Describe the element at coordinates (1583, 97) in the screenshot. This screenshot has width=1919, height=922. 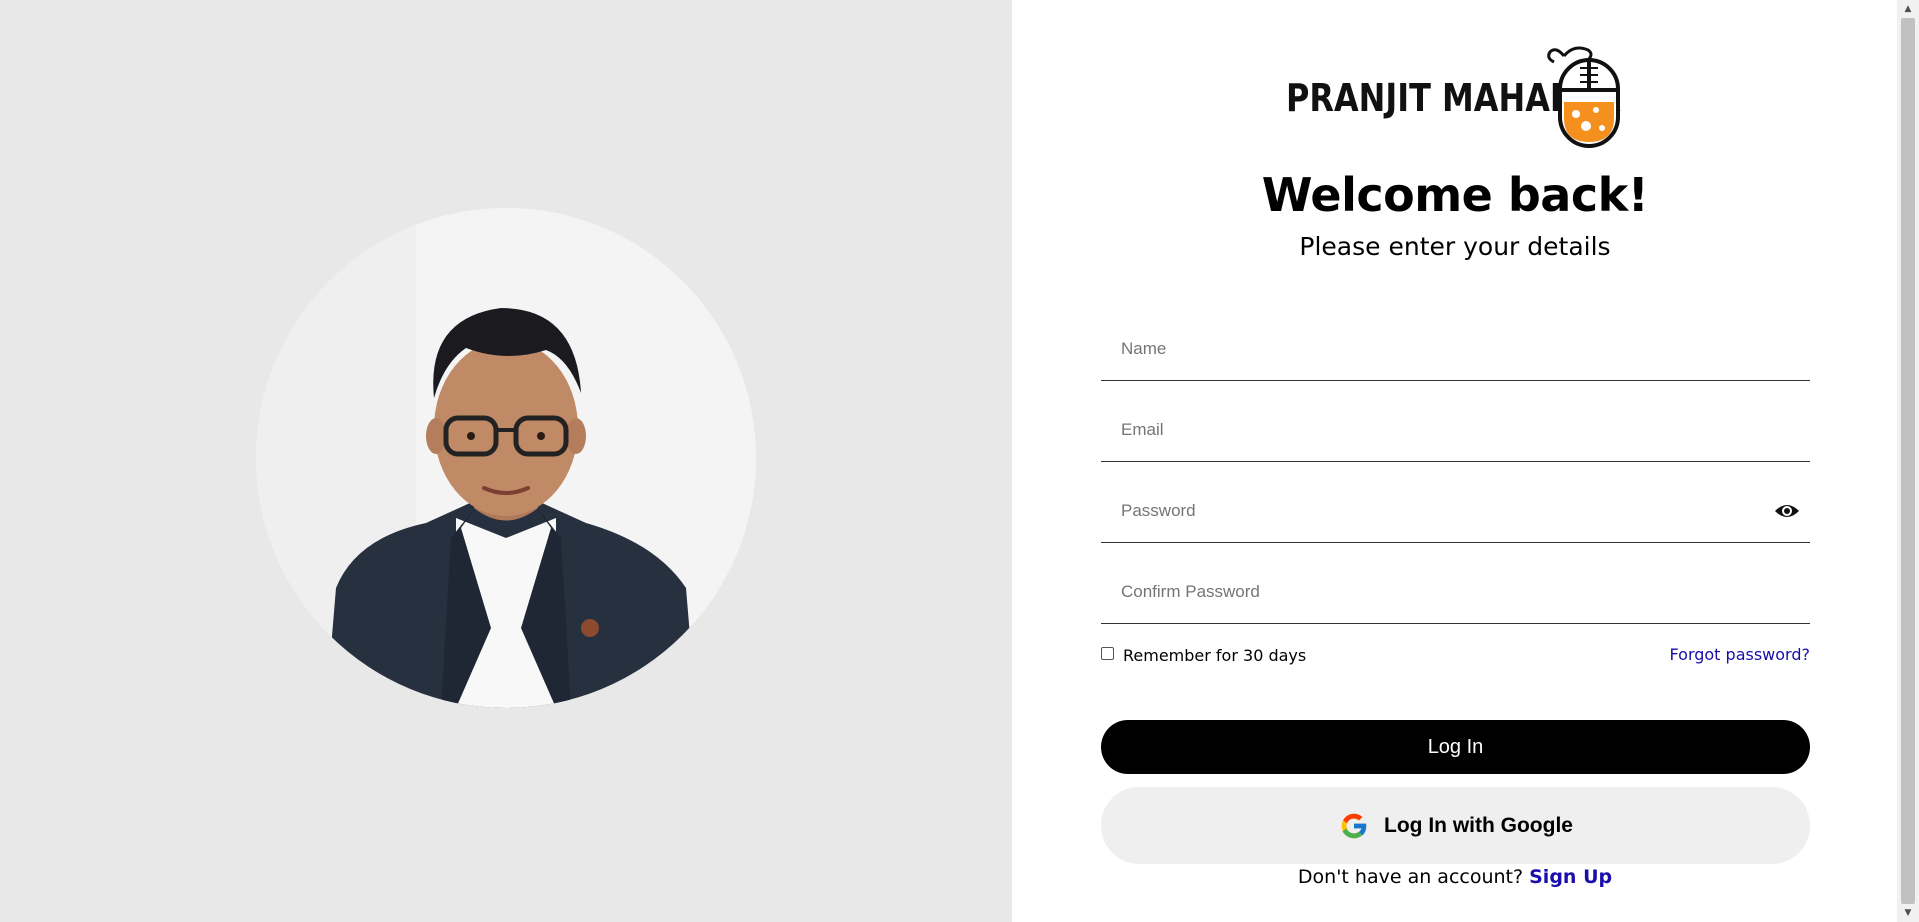
I see `mouse-flask-icon` at that location.